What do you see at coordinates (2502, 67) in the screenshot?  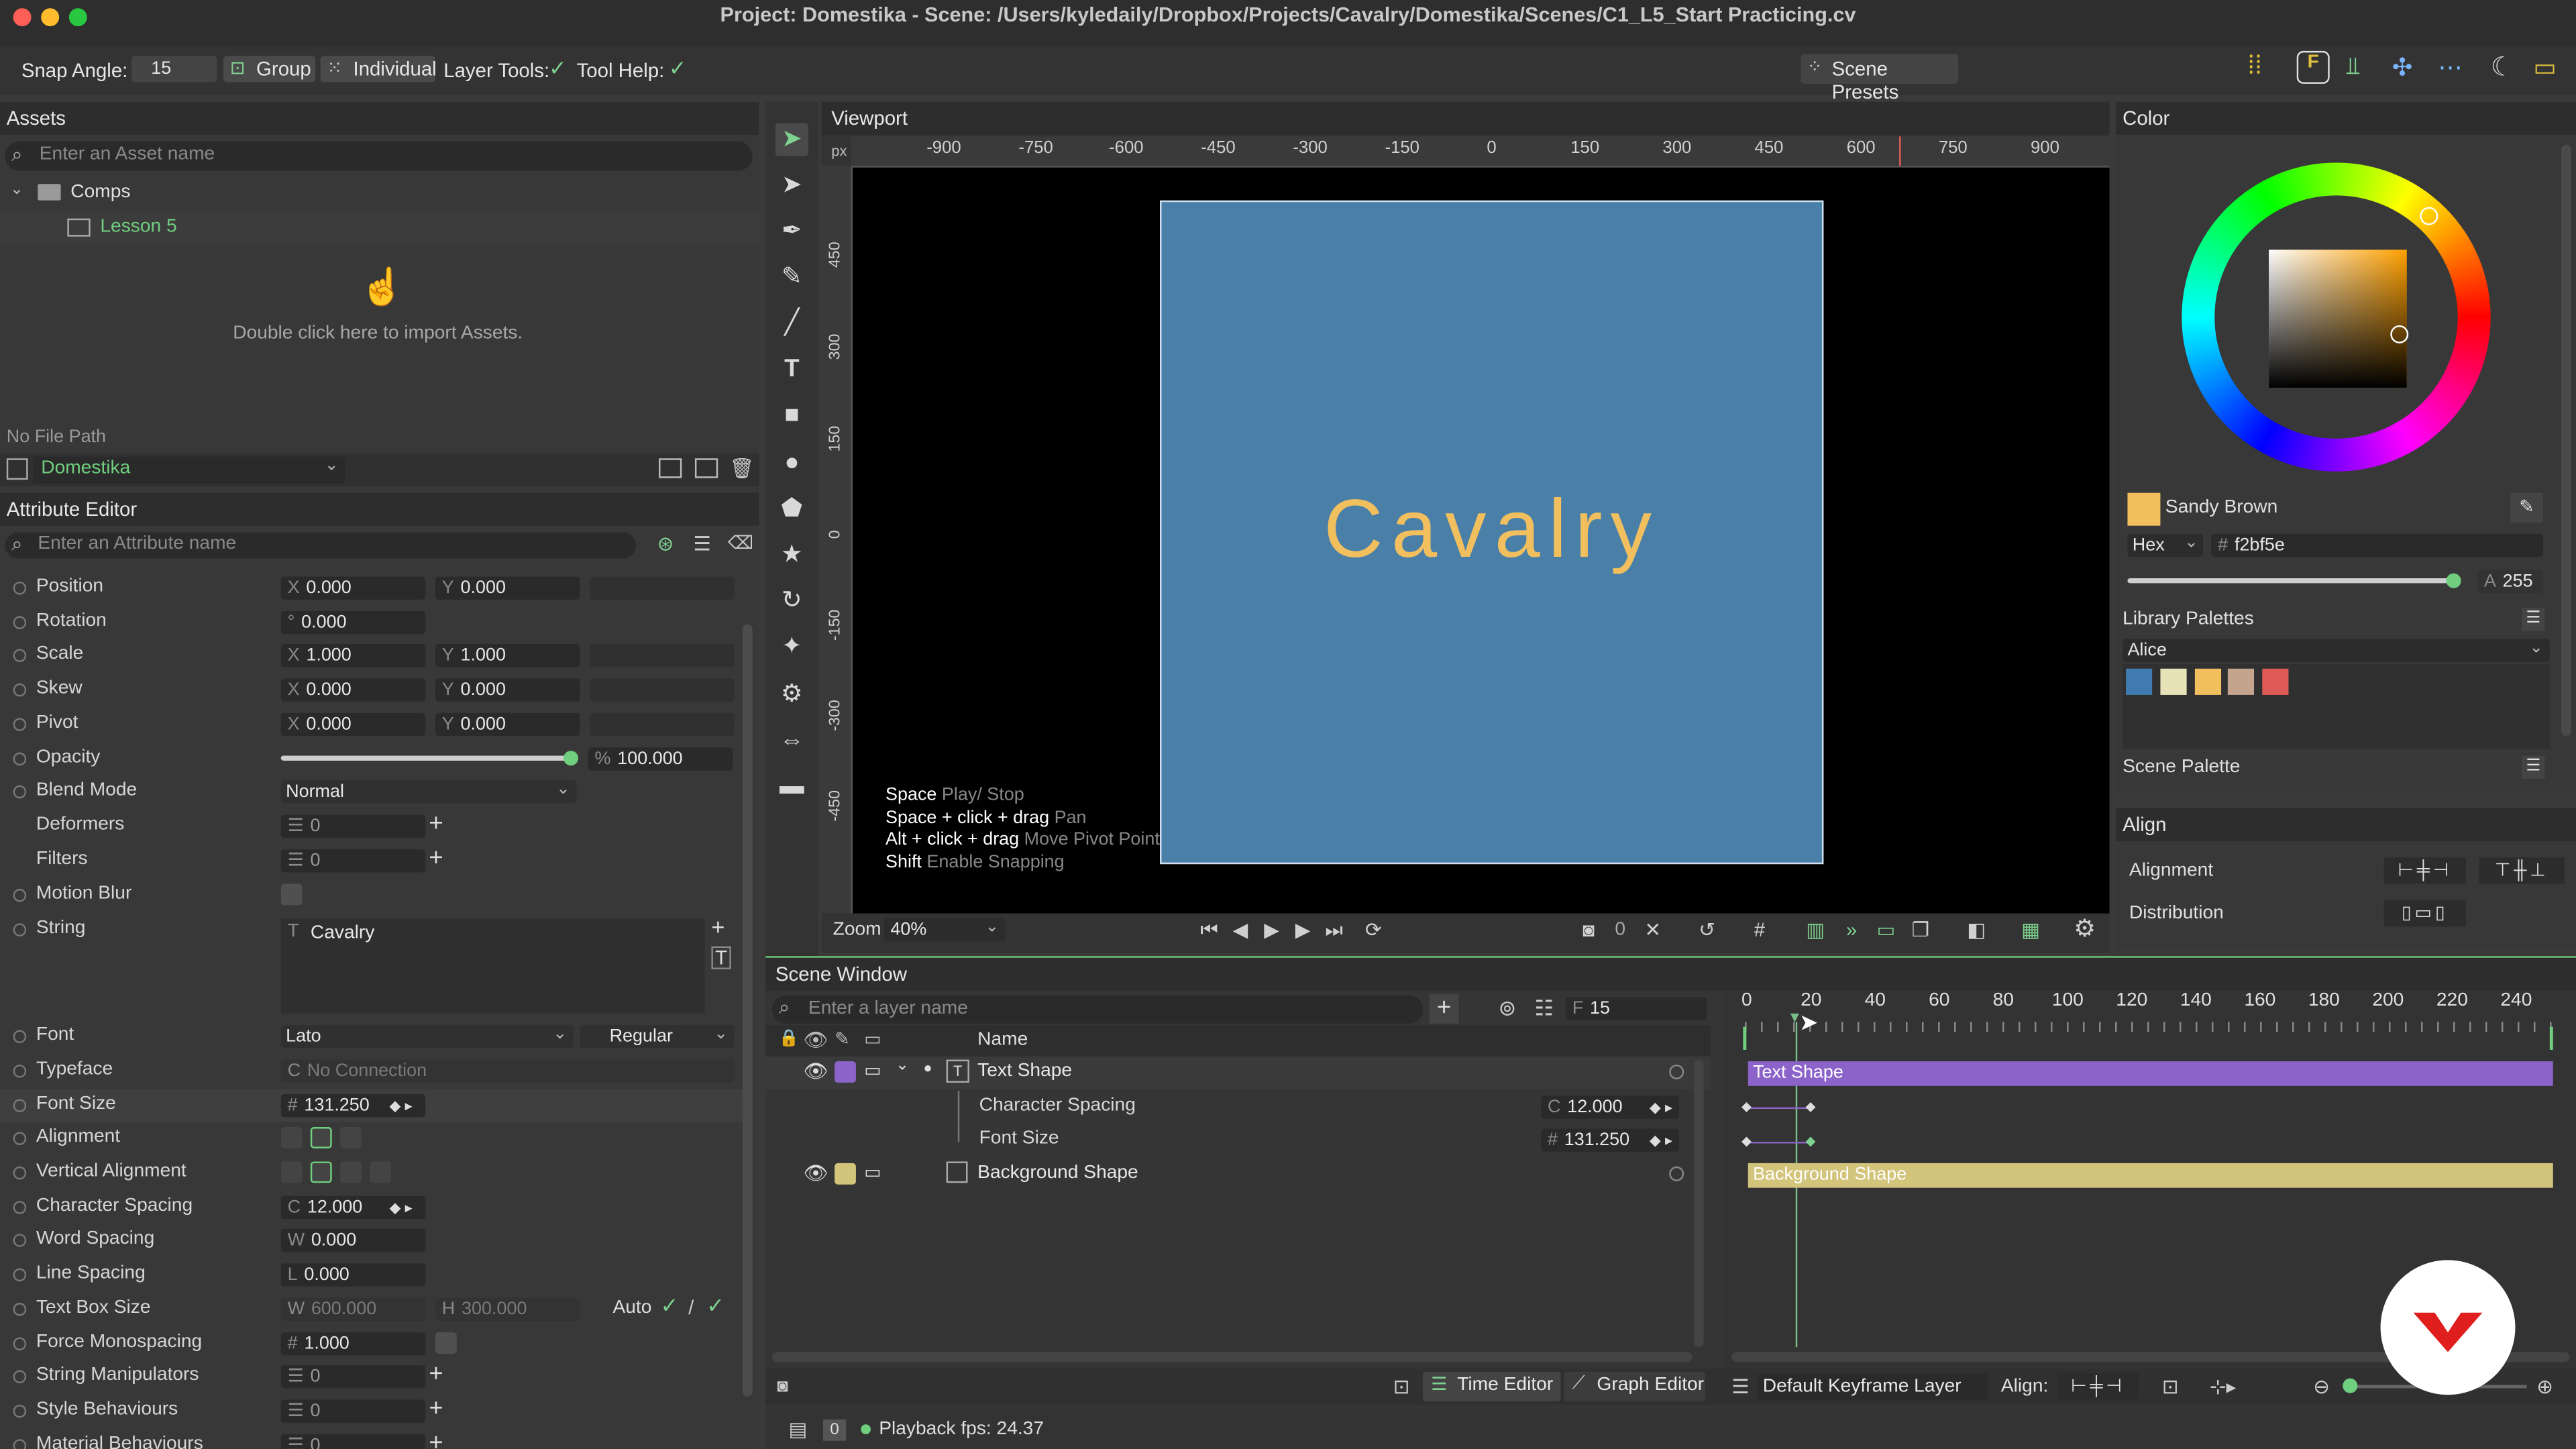 I see `arc-icon: ☾` at bounding box center [2502, 67].